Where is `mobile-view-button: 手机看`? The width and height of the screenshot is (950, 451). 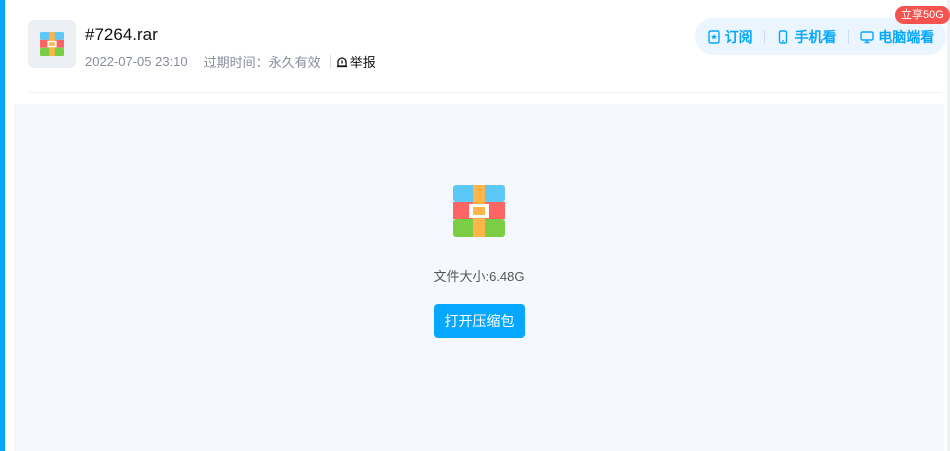 mobile-view-button: 手机看 is located at coordinates (806, 37).